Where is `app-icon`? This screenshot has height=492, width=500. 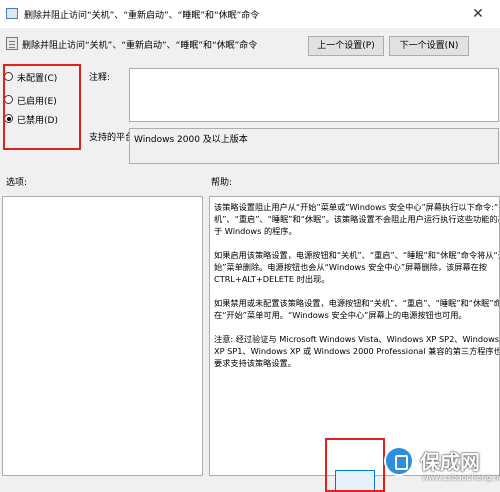
app-icon is located at coordinates (12, 13).